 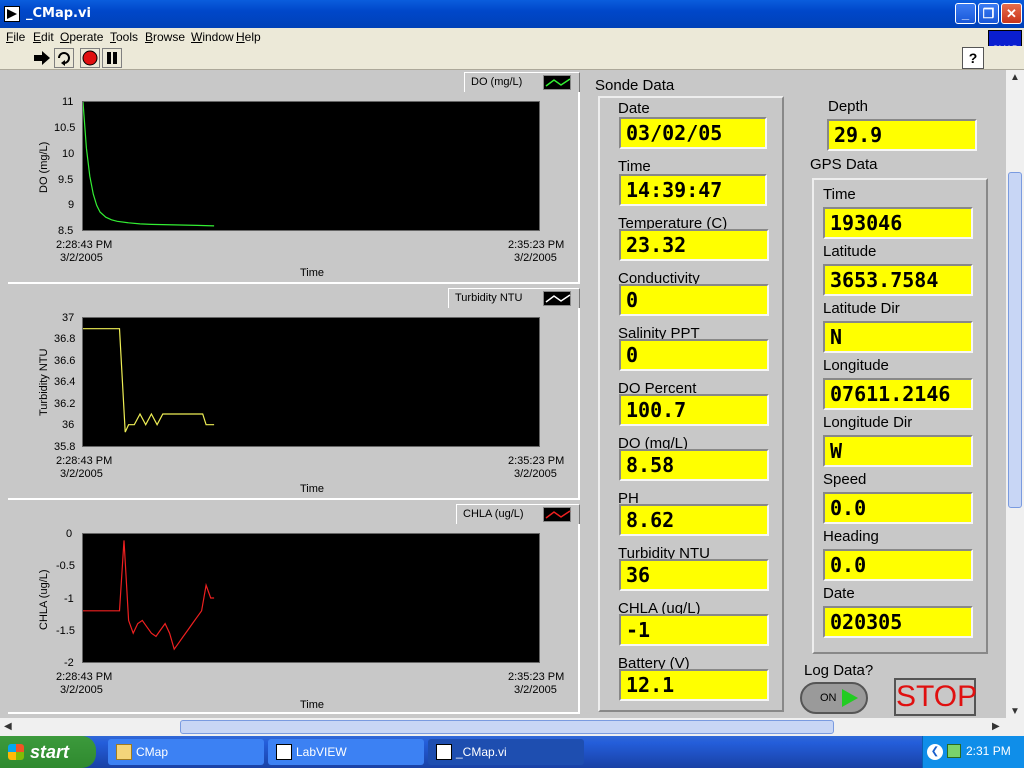 I want to click on scroll-left-arrow-icon: ◀, so click(x=8, y=726).